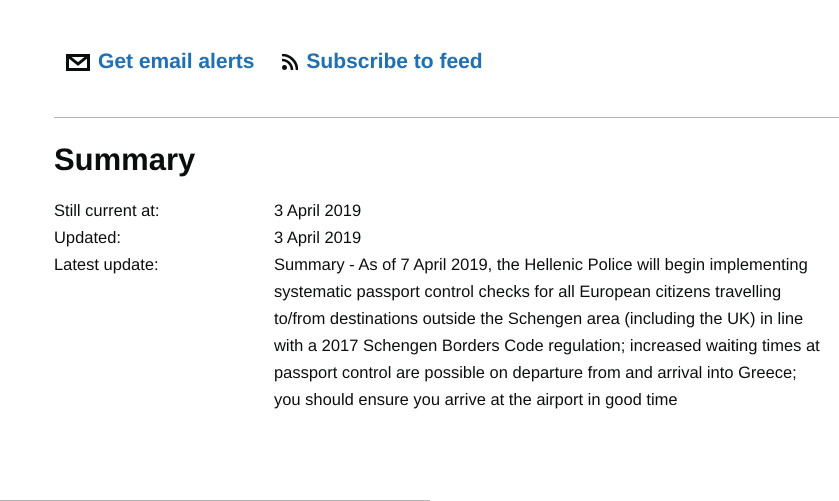  What do you see at coordinates (107, 211) in the screenshot?
I see `field-label: Still current at:` at bounding box center [107, 211].